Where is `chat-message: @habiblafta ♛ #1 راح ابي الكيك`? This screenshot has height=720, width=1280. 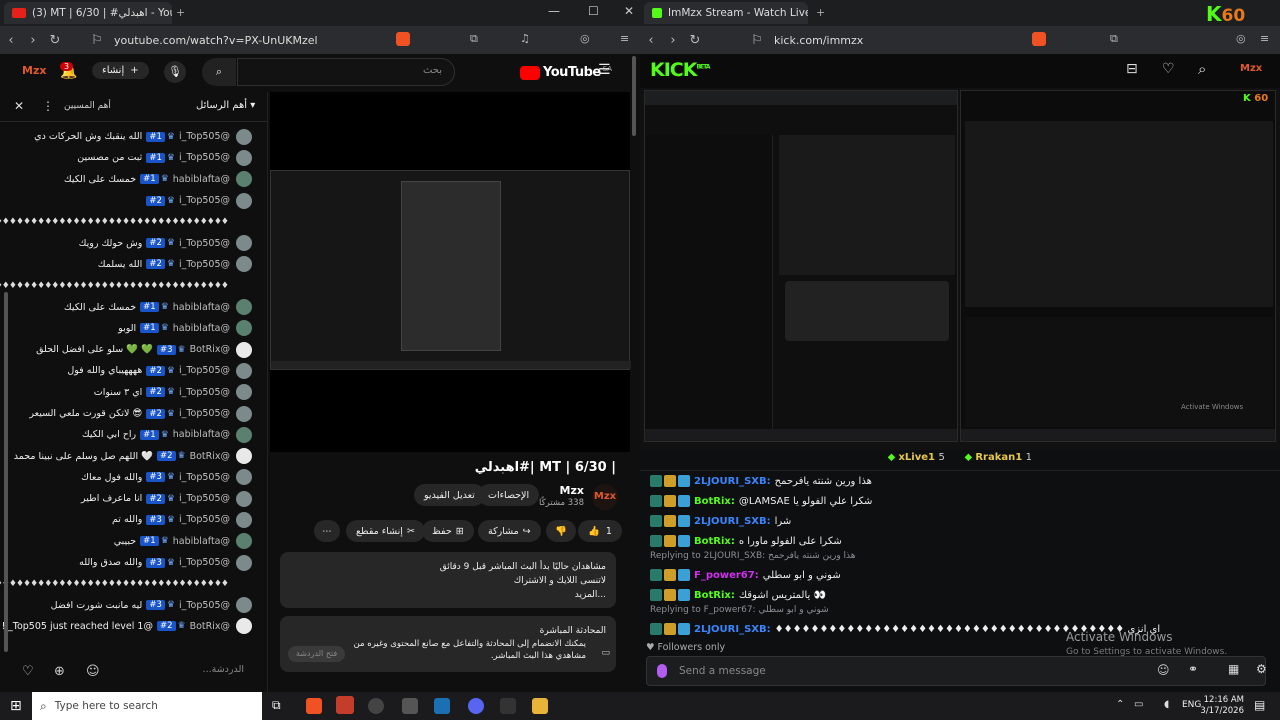
chat-message: @habiblafta ♛ #1 راح ابي الكيك is located at coordinates (134, 434).